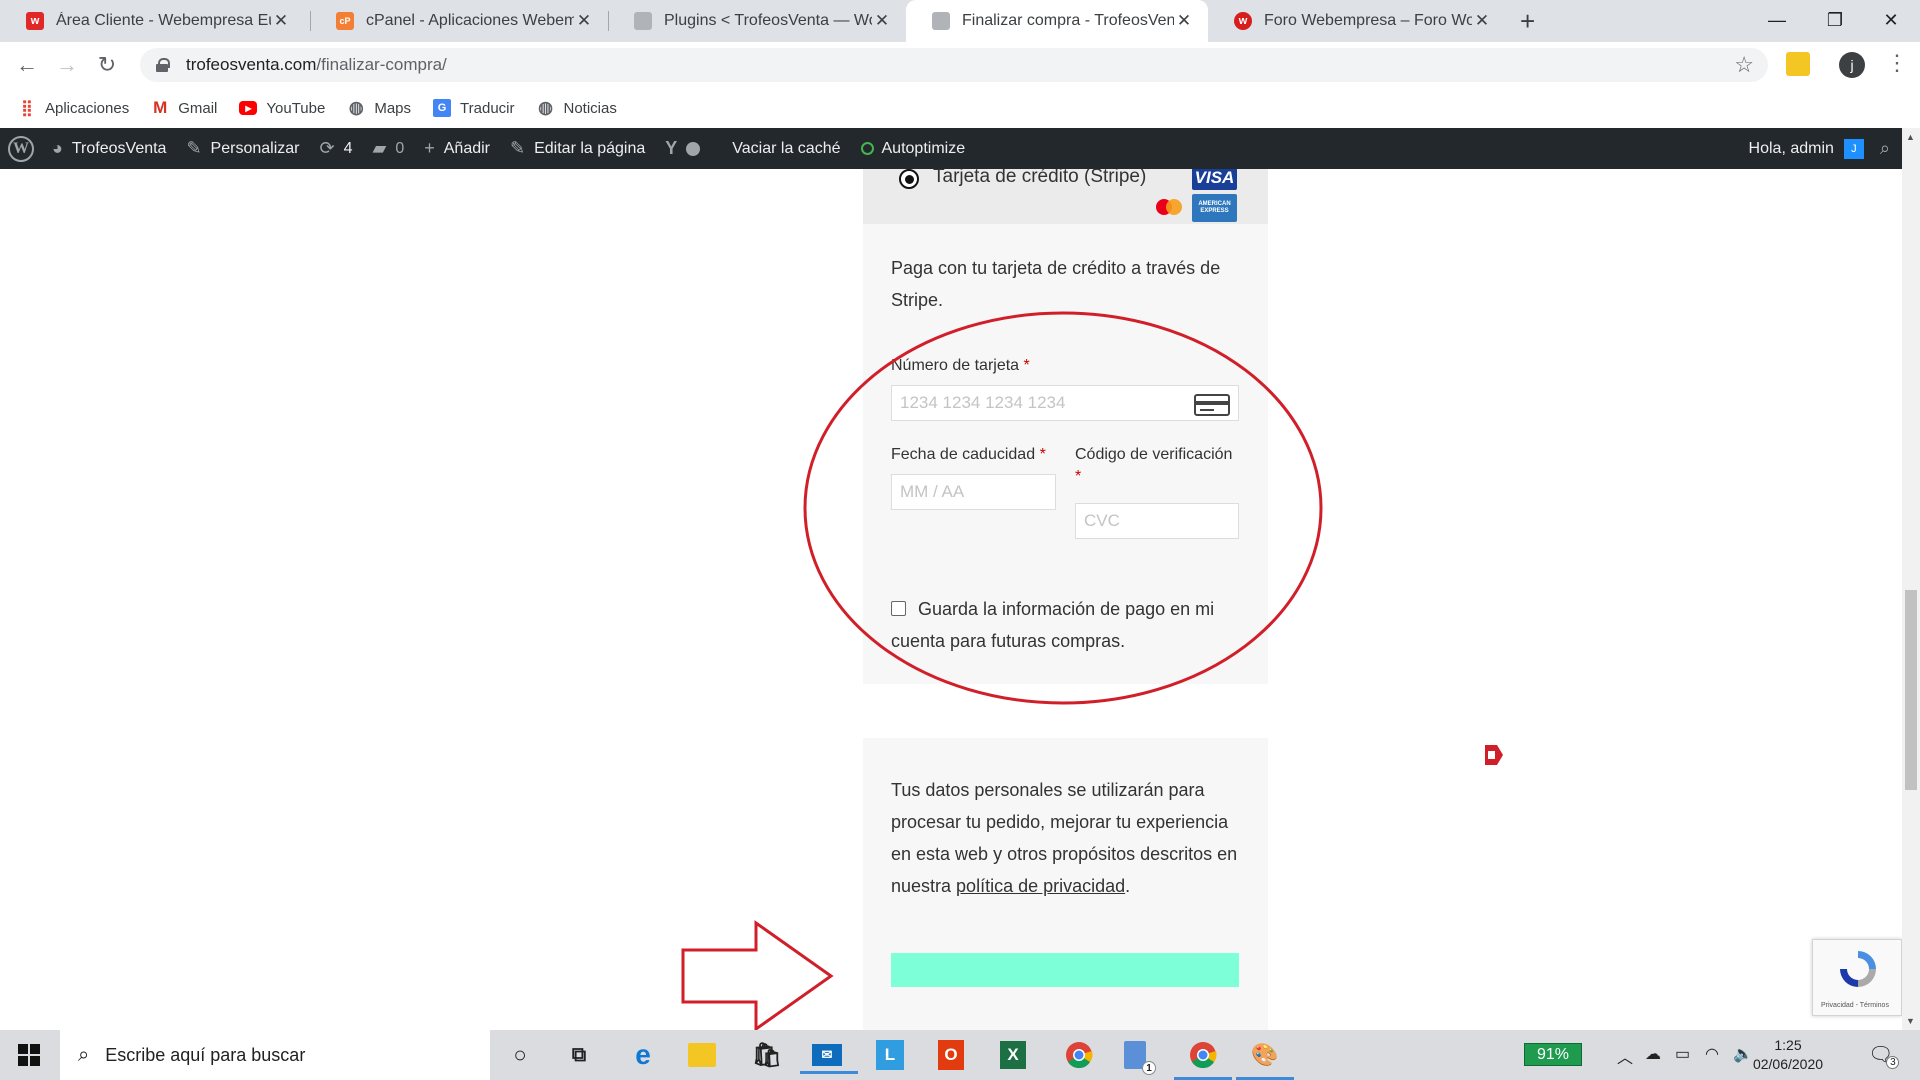  What do you see at coordinates (1157, 521) in the screenshot?
I see `cvc-input: CVC` at bounding box center [1157, 521].